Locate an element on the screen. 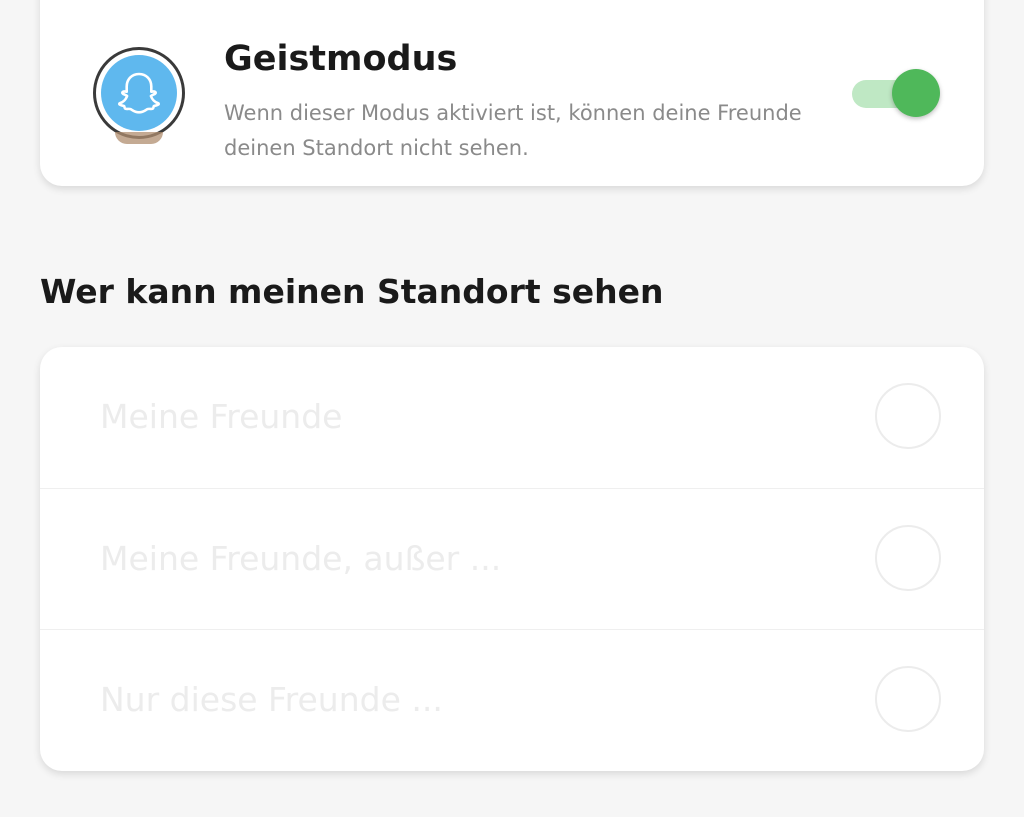  ghost-mode-toggle is located at coordinates (894, 94).